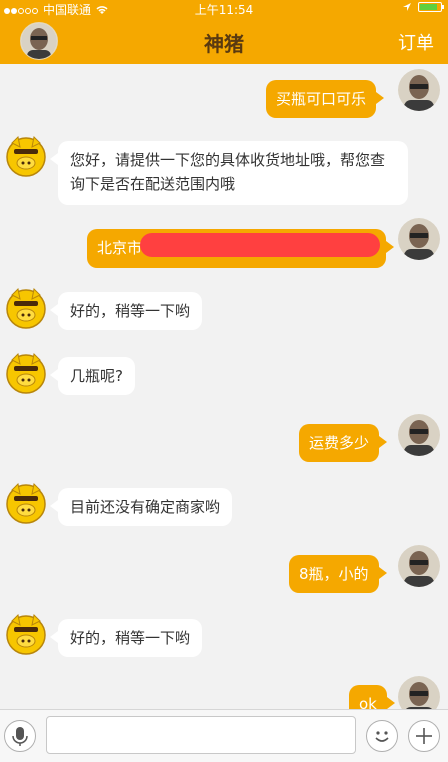 The height and width of the screenshot is (762, 448). I want to click on battery-icon, so click(431, 7).